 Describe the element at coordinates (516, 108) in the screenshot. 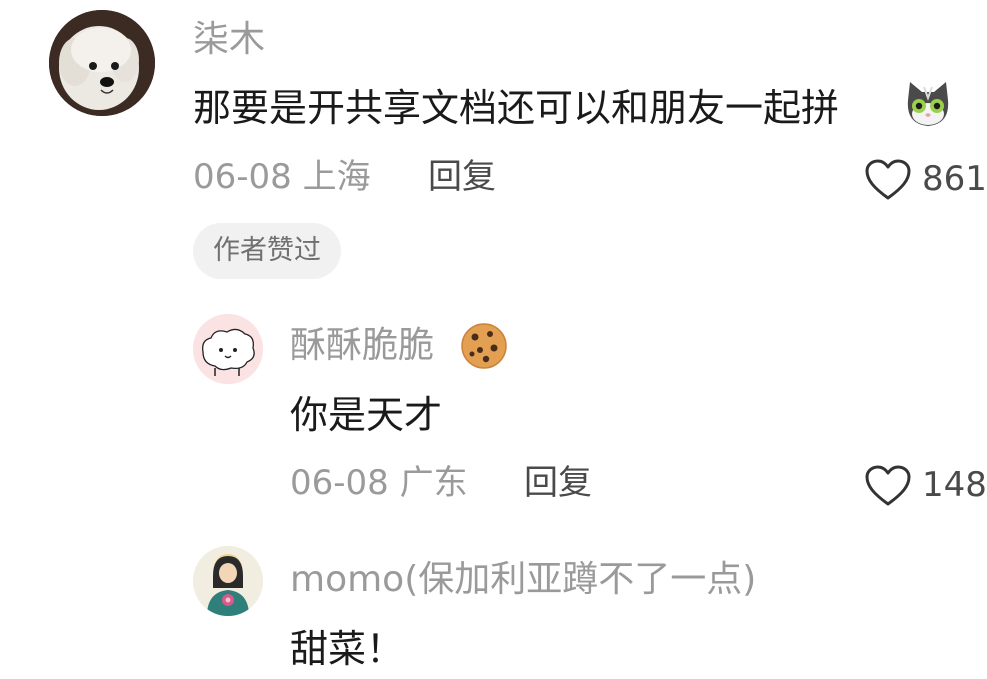

I see `comment-text: 那要是开共享文档还可以和朋友一起拼` at that location.